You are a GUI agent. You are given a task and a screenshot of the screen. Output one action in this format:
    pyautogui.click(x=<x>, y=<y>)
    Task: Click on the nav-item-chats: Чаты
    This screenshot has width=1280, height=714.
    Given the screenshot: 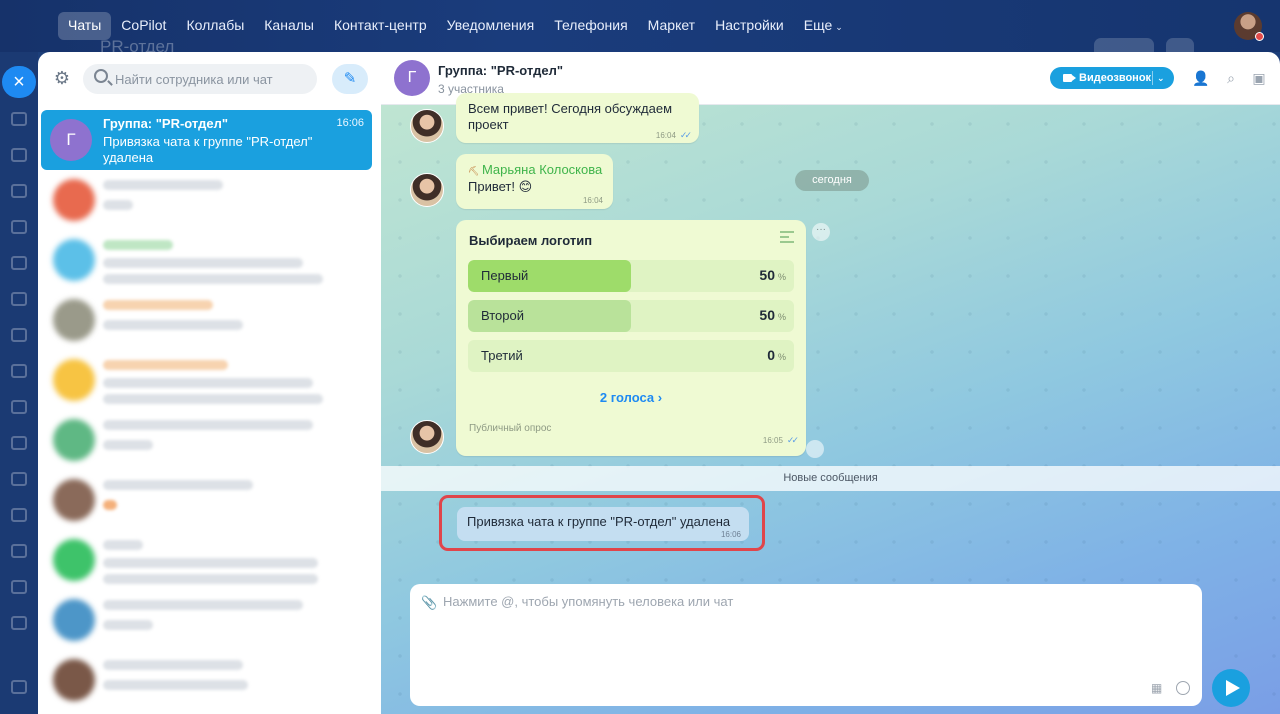 What is the action you would take?
    pyautogui.click(x=85, y=26)
    